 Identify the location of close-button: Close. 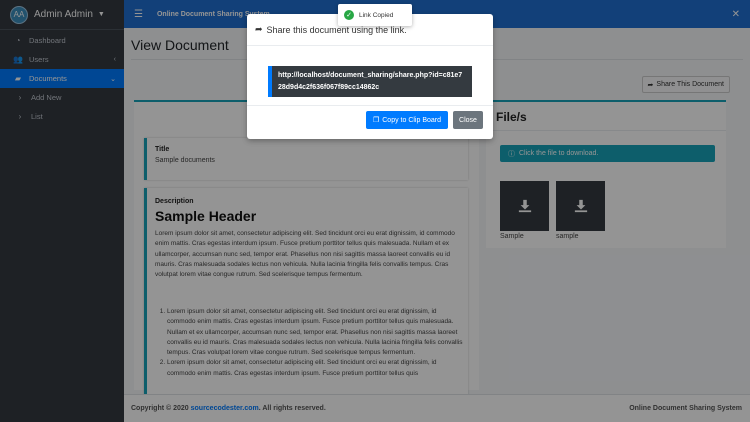
(468, 120).